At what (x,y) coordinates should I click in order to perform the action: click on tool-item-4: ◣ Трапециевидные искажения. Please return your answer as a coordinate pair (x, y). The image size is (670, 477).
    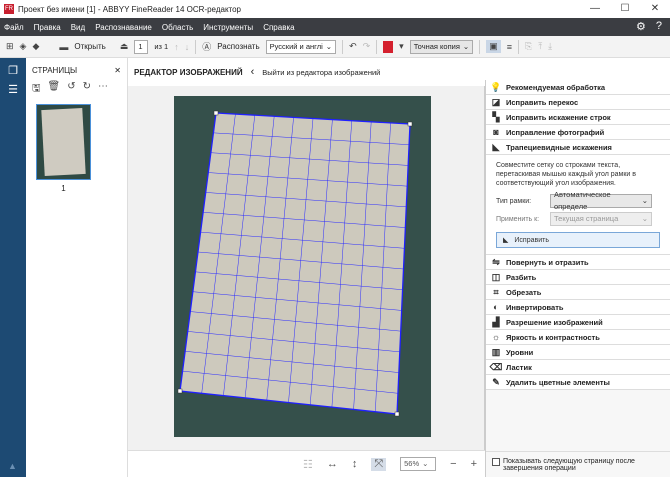
    Looking at the image, I should click on (578, 147).